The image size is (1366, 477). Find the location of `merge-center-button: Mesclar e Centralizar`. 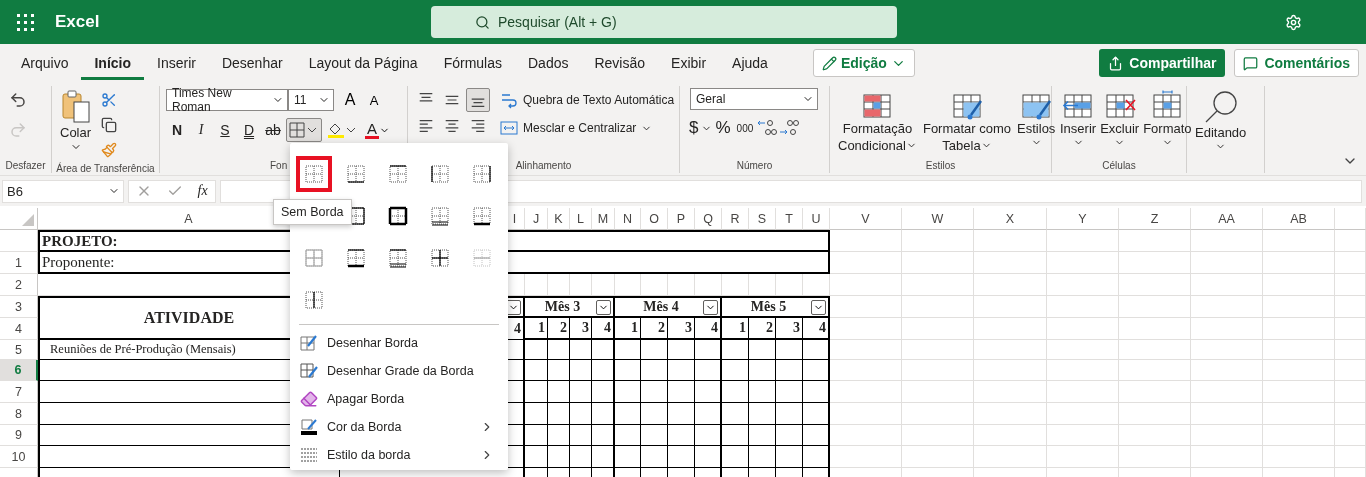

merge-center-button: Mesclar e Centralizar is located at coordinates (576, 128).